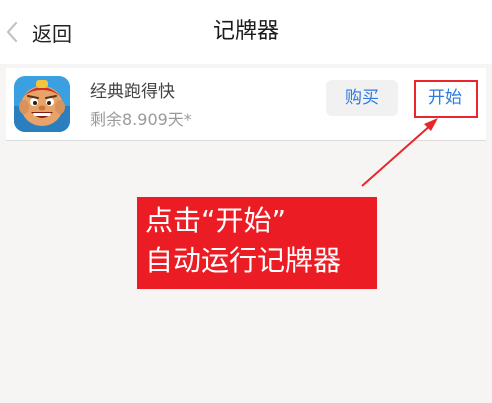  What do you see at coordinates (257, 243) in the screenshot?
I see `instruction-callout: 点击“开始” 自动运行记牌器` at bounding box center [257, 243].